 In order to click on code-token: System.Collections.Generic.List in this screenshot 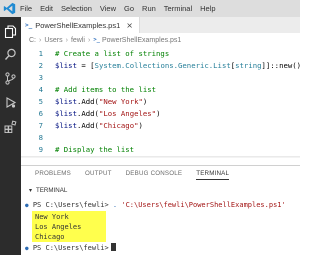, I will do `click(162, 65)`.